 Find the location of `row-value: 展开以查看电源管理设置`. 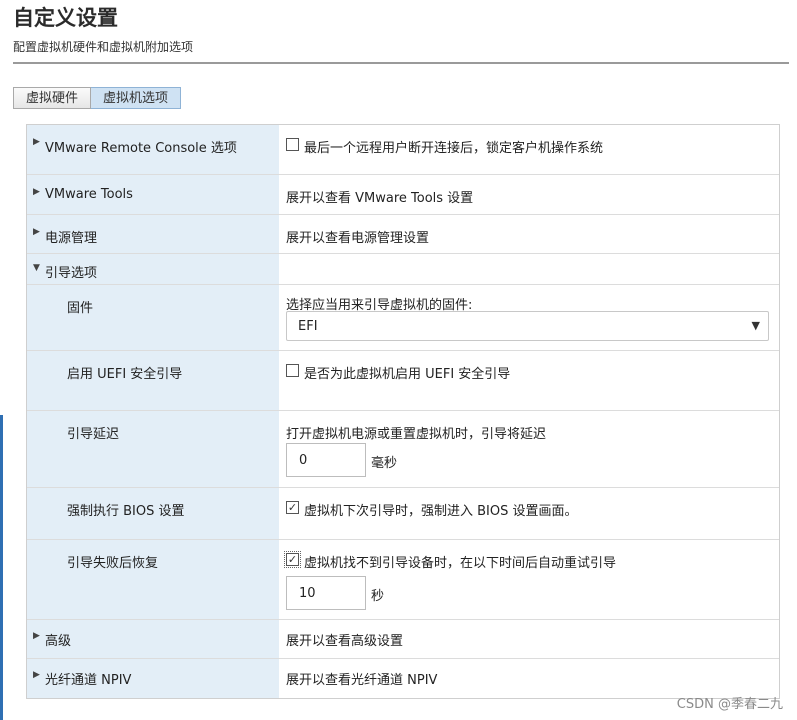

row-value: 展开以查看电源管理设置 is located at coordinates (358, 238).